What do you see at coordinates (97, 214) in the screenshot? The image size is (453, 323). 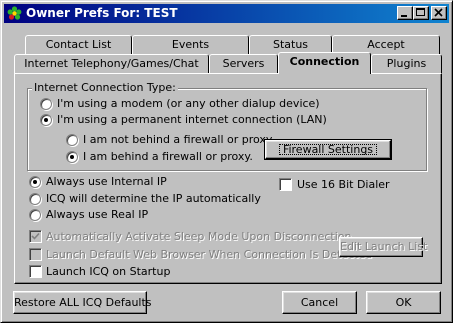 I see `real-ip-label: Always use Real IP` at bounding box center [97, 214].